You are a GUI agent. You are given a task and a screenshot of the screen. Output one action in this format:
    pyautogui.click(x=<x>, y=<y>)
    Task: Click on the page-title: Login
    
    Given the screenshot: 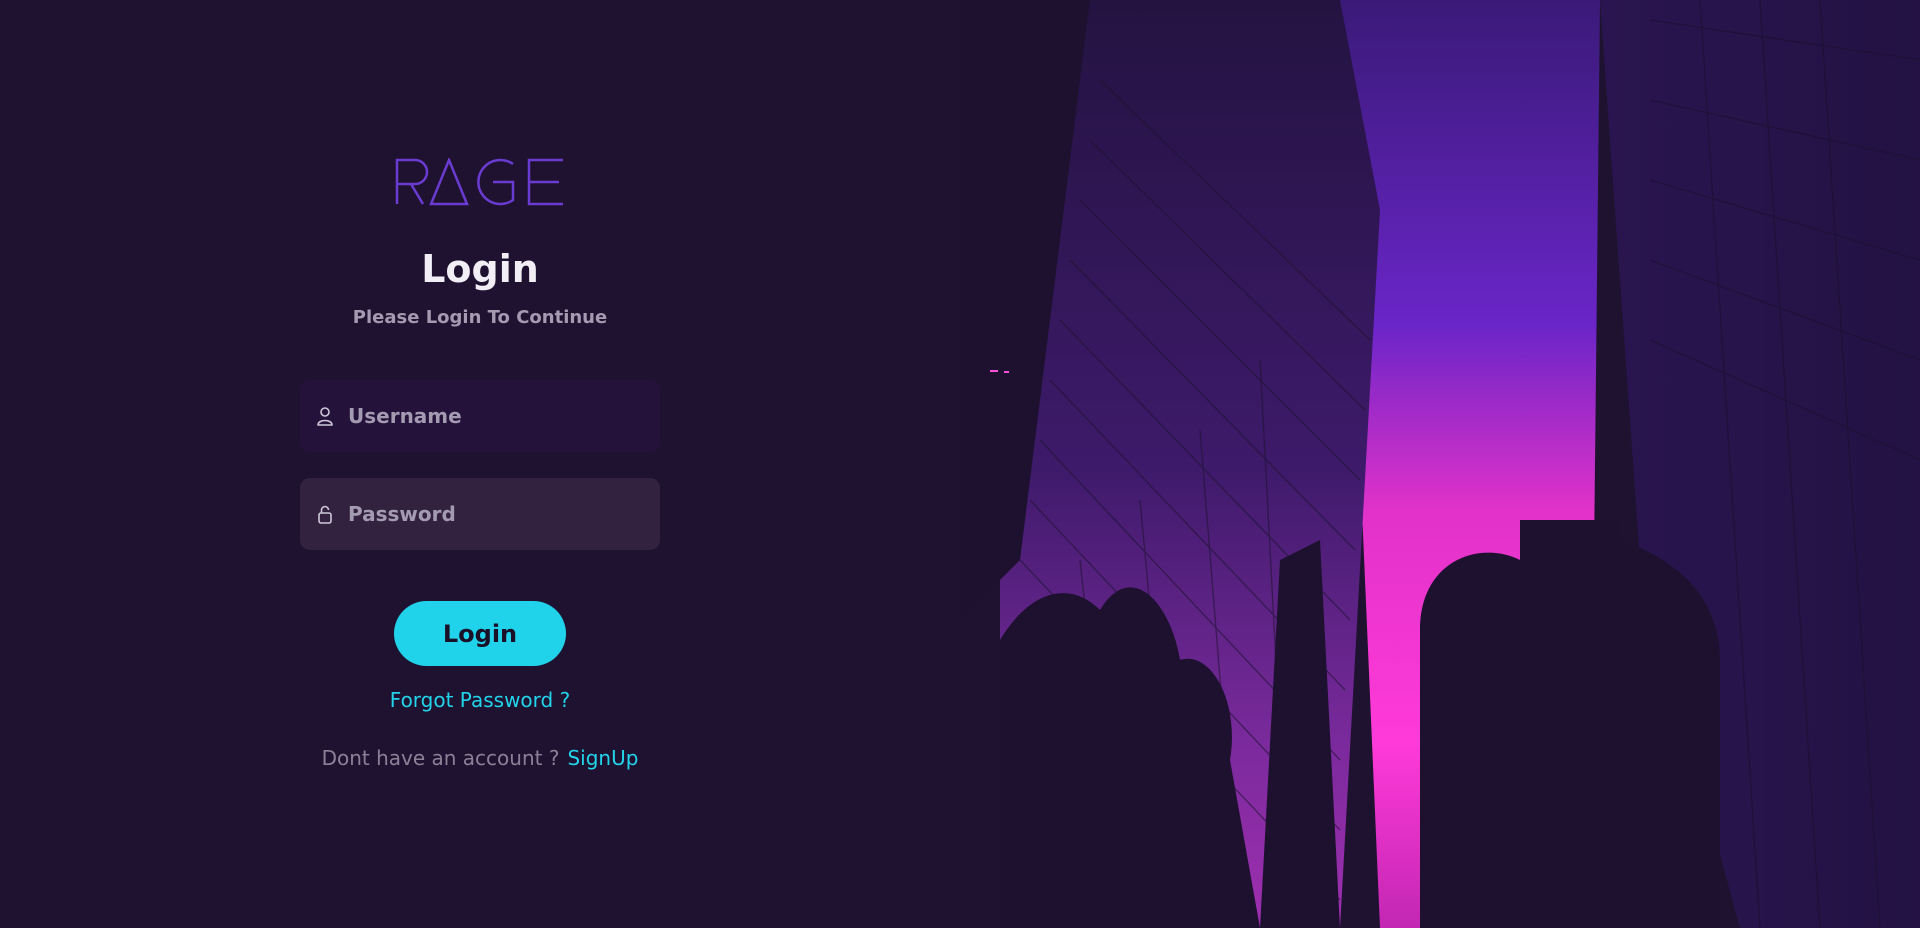 What is the action you would take?
    pyautogui.click(x=480, y=269)
    